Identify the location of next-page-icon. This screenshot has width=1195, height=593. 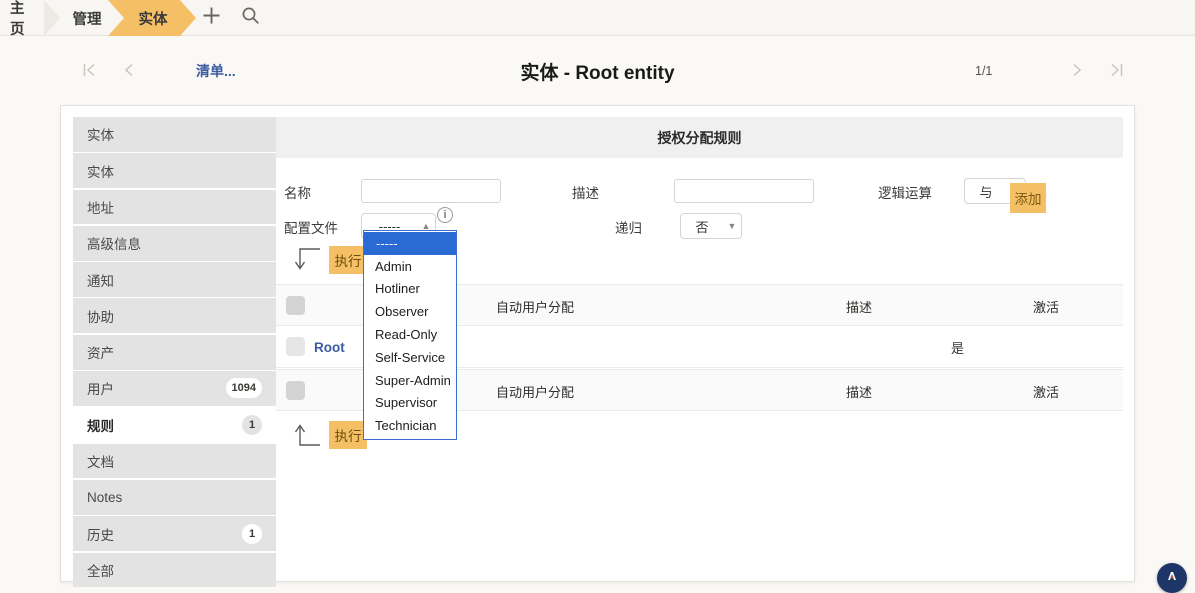
(1077, 71).